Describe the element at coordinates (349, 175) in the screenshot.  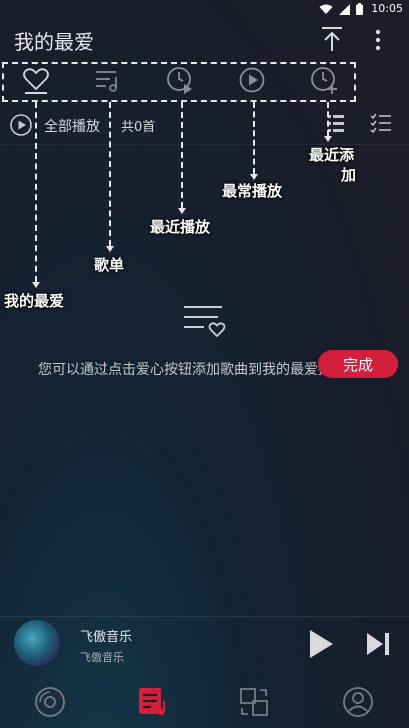
I see `annotation-recent-add-line2: 加` at that location.